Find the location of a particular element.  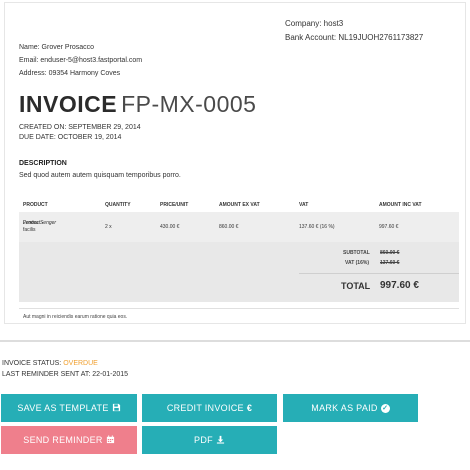

check-circle-icon: ✓ is located at coordinates (385, 408).